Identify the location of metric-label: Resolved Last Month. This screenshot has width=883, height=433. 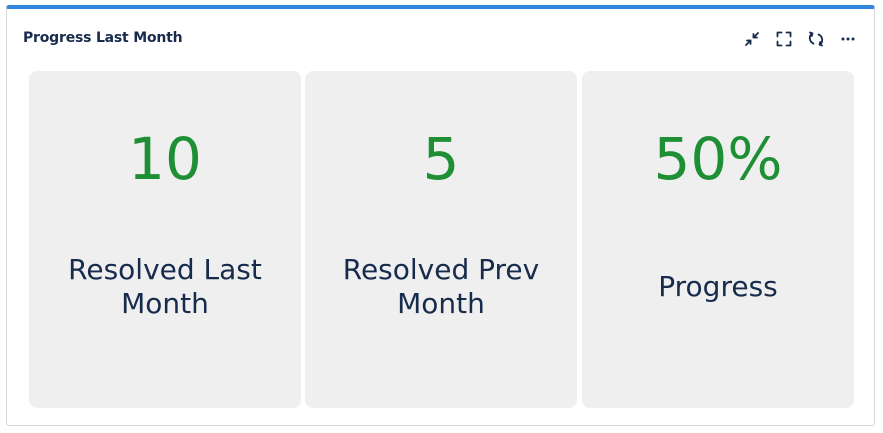
(165, 286).